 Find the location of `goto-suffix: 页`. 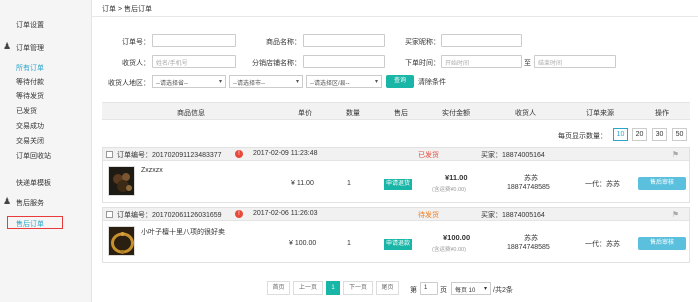

goto-suffix: 页 is located at coordinates (443, 290).